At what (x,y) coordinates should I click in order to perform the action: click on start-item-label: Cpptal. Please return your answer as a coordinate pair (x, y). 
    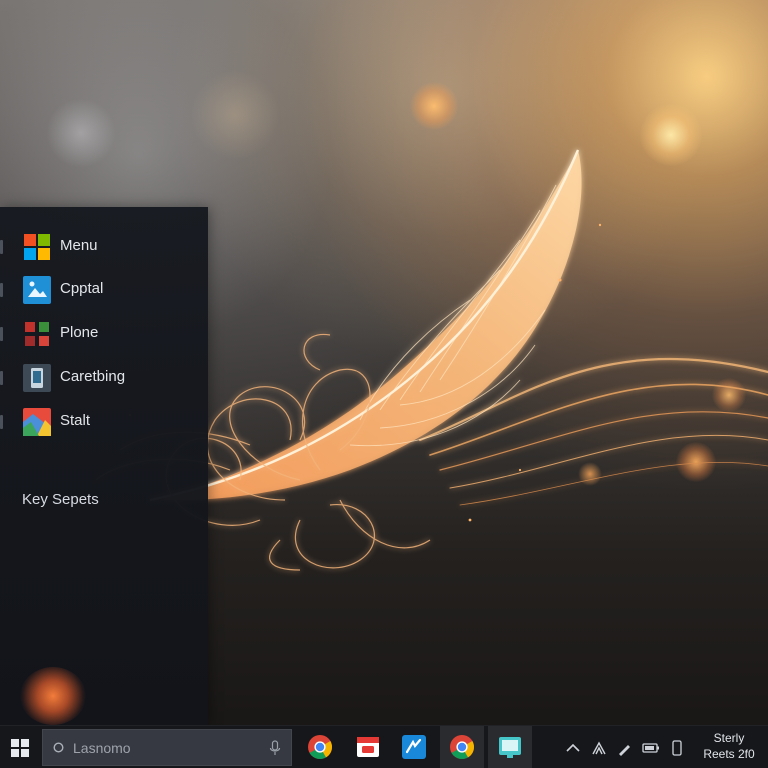
    Looking at the image, I should click on (82, 288).